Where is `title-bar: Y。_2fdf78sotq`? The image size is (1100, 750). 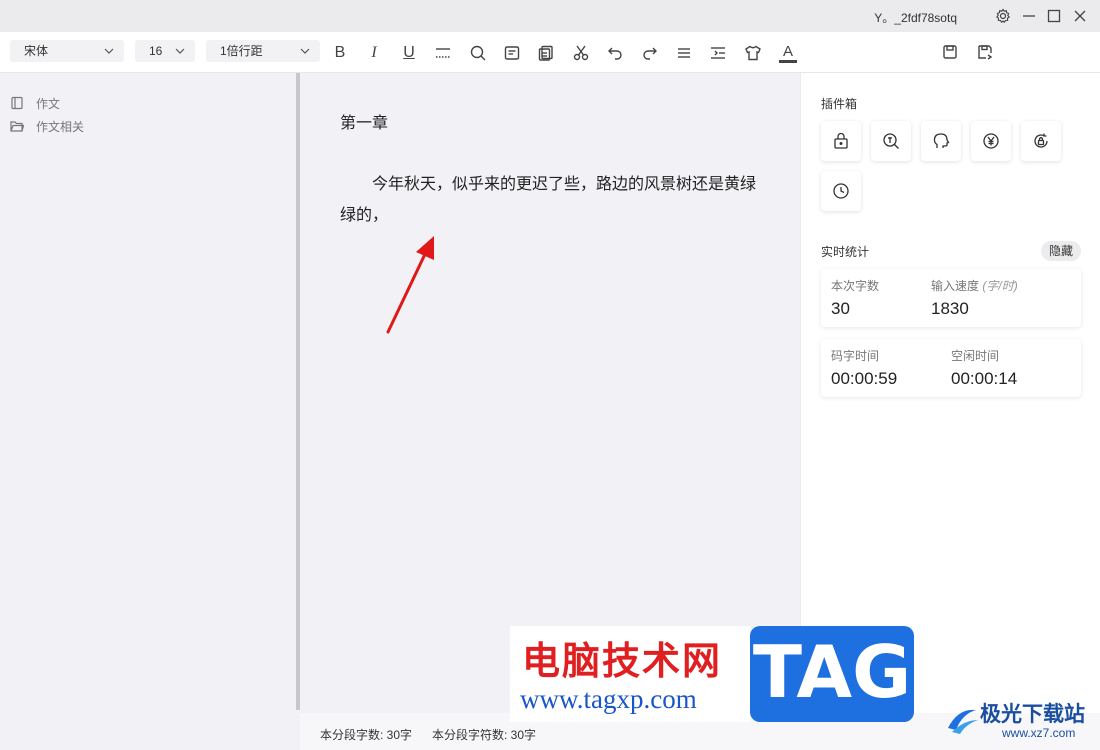 title-bar: Y。_2fdf78sotq is located at coordinates (550, 16).